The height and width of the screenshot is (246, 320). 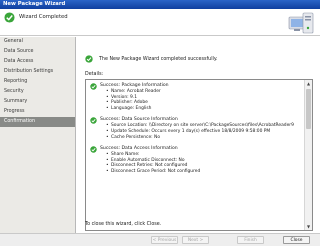 What do you see at coordinates (308, 226) in the screenshot?
I see `scroll-down-icon: ▼` at bounding box center [308, 226].